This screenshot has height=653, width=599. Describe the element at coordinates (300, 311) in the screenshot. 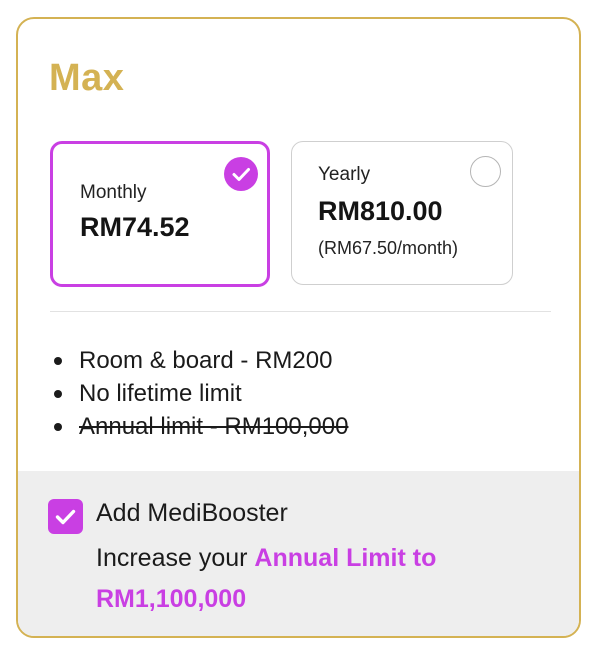

I see `divider` at that location.